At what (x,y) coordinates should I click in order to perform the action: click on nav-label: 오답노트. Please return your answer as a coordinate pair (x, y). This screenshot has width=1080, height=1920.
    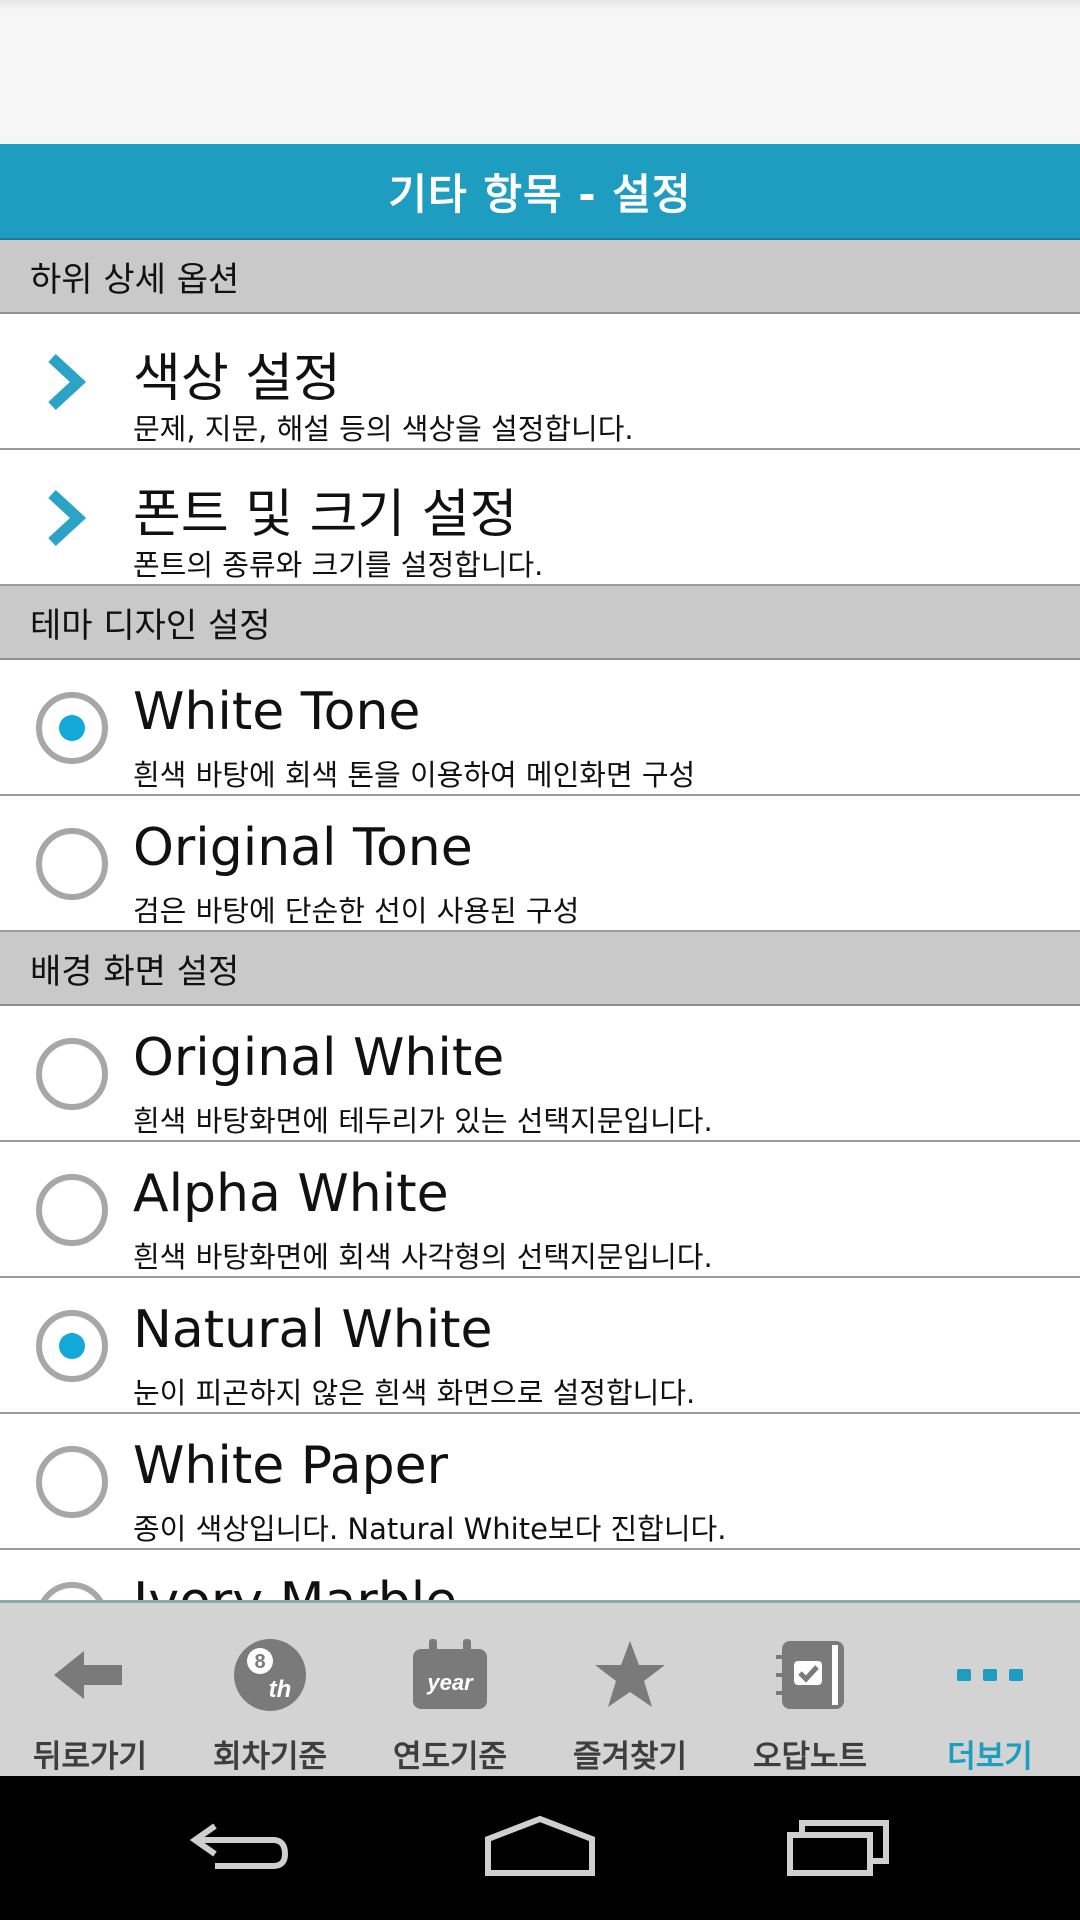
    Looking at the image, I should click on (810, 1757).